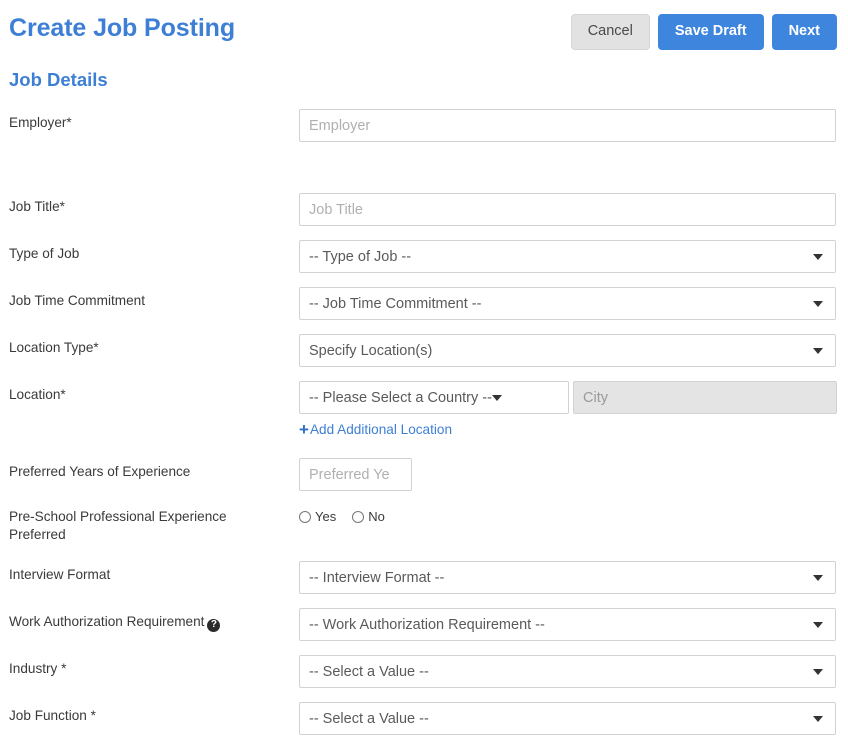 This screenshot has width=848, height=751. What do you see at coordinates (38, 668) in the screenshot?
I see `label-industry: Industry *` at bounding box center [38, 668].